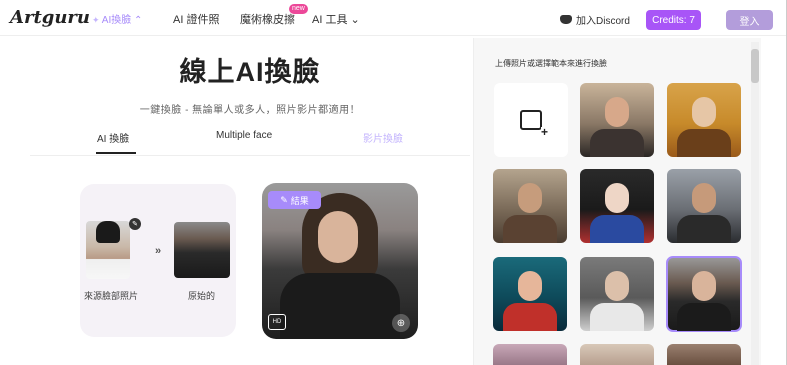  What do you see at coordinates (566, 19) in the screenshot?
I see `discord-icon` at bounding box center [566, 19].